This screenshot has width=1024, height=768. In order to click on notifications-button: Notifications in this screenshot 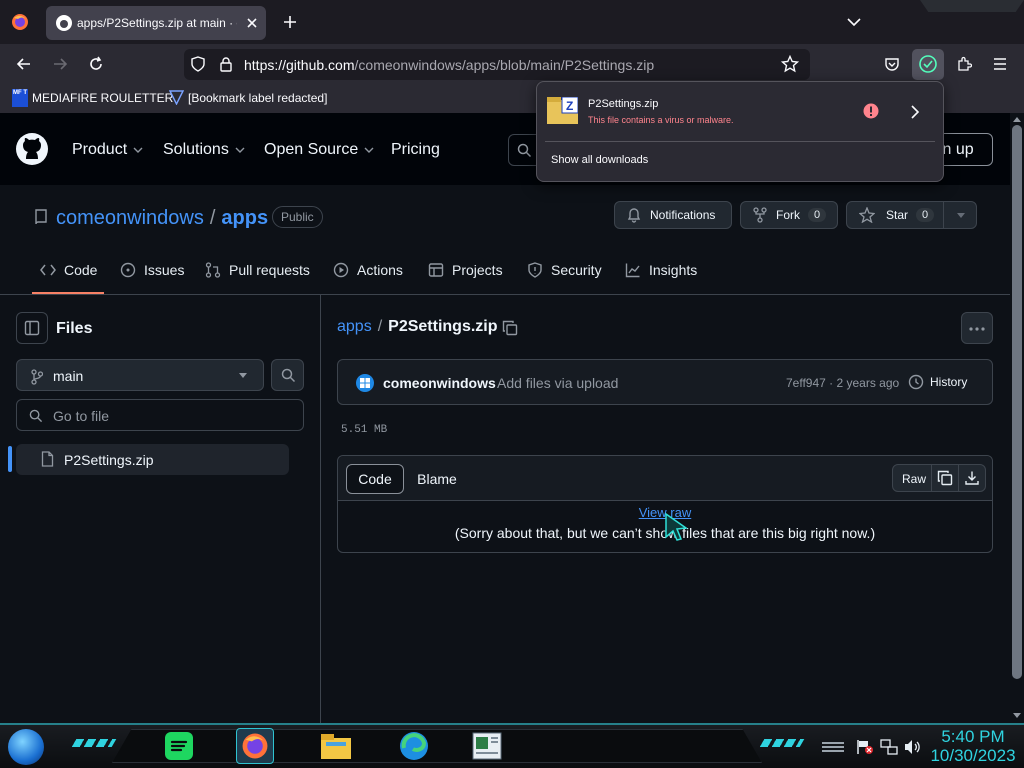, I will do `click(673, 215)`.